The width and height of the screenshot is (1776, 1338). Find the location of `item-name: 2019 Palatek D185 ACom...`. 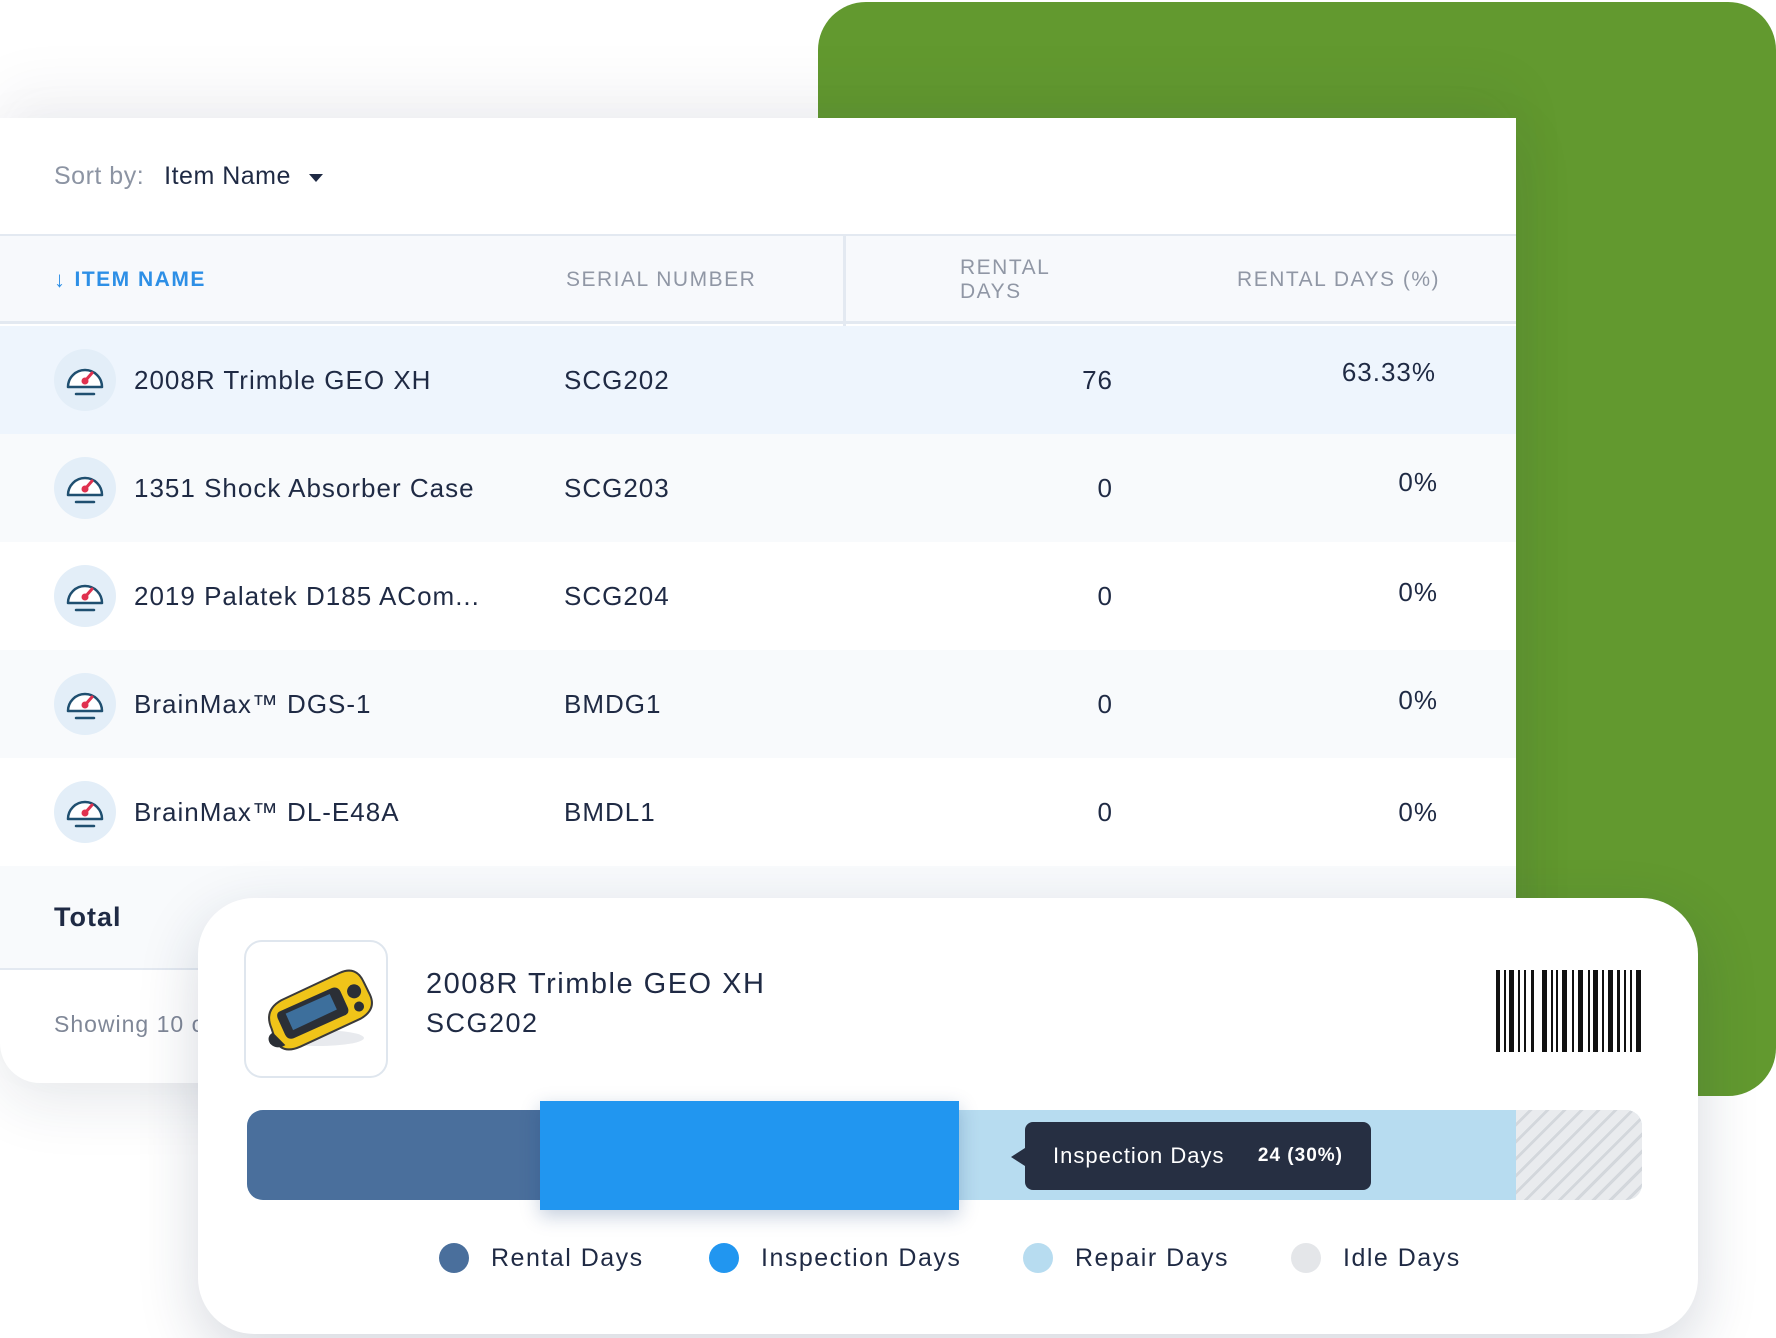

item-name: 2019 Palatek D185 ACom... is located at coordinates (307, 595).